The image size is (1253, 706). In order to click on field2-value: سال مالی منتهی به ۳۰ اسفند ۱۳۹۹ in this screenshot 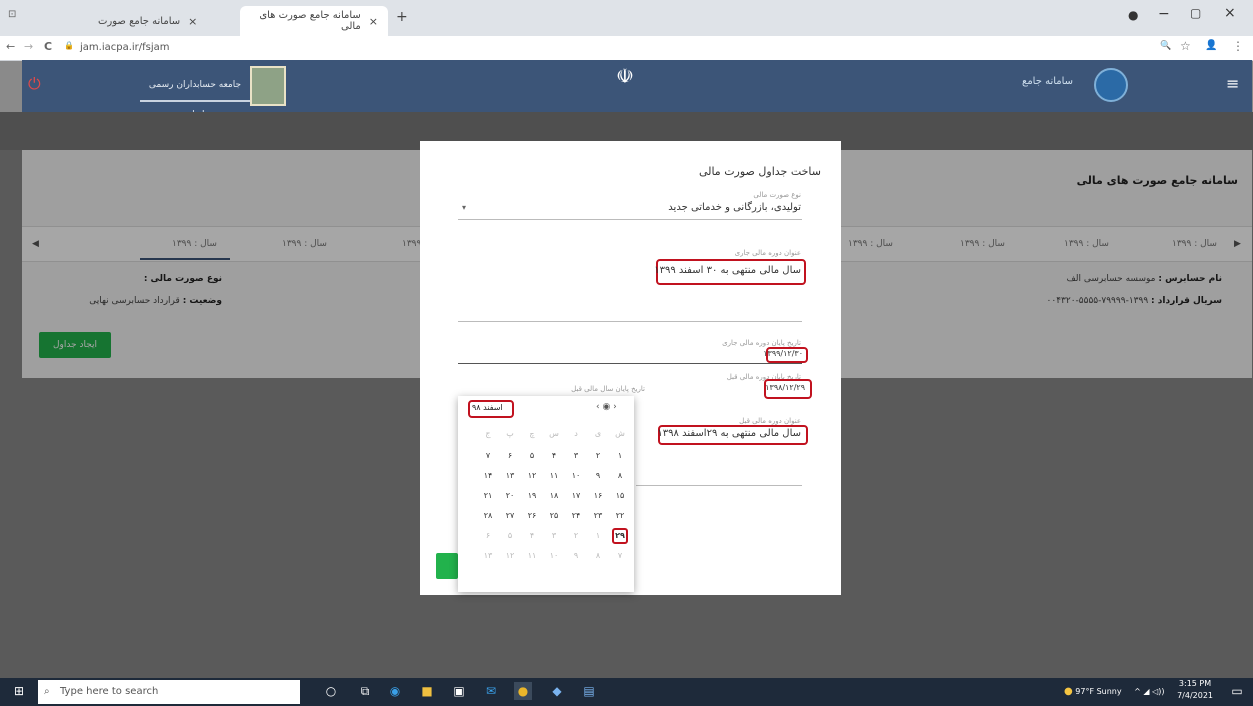, I will do `click(727, 270)`.